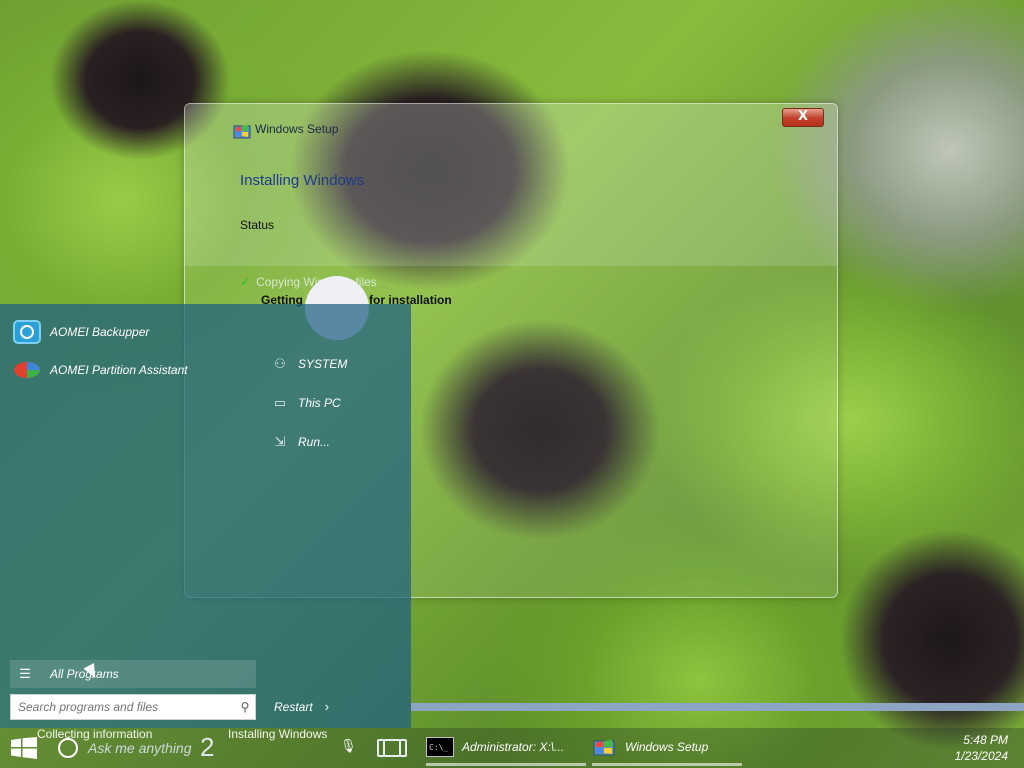 The image size is (1024, 768). Describe the element at coordinates (280, 402) in the screenshot. I see `laptop-icon: ▭` at that location.